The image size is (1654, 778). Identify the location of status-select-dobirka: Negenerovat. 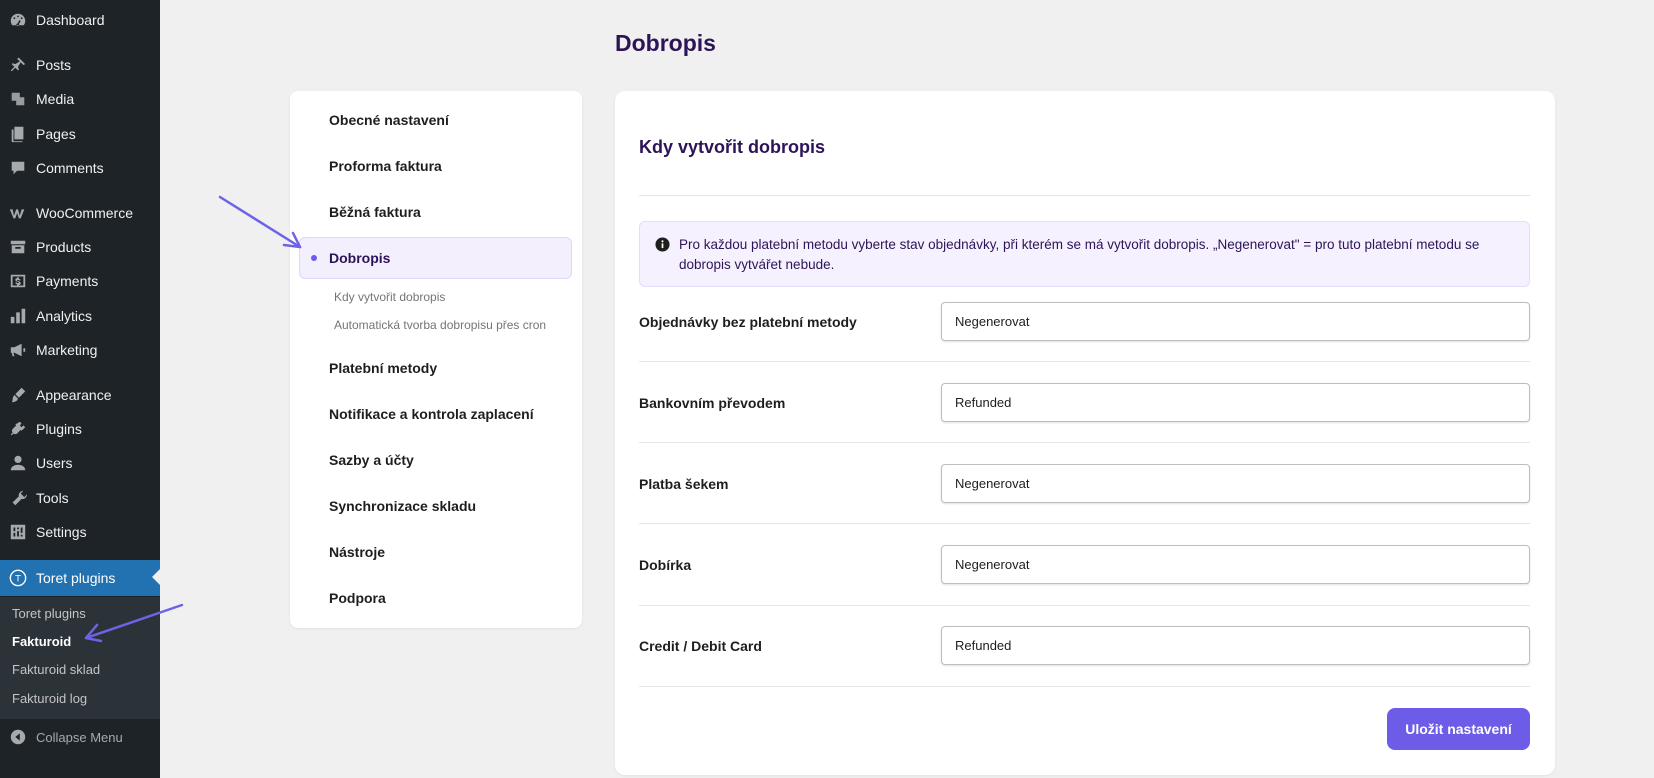
(1235, 564).